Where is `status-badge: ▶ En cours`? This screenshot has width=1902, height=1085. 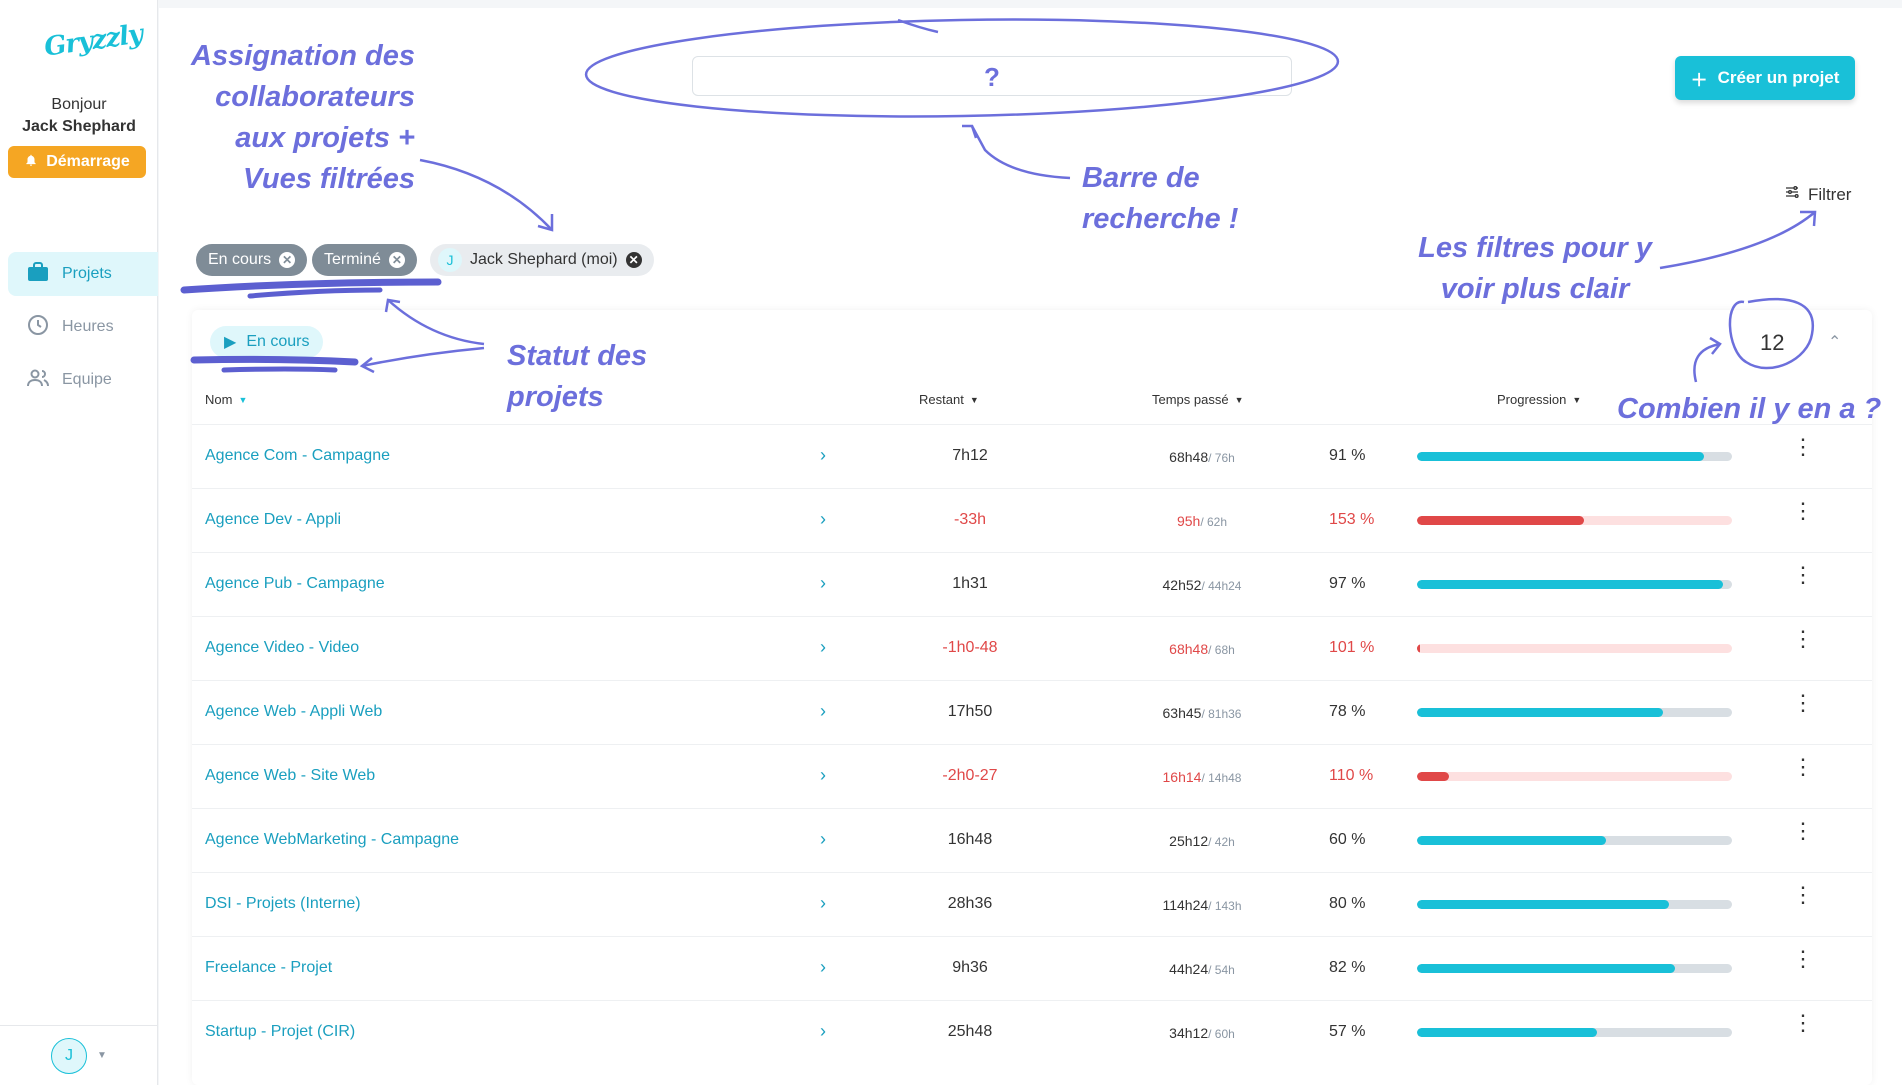 status-badge: ▶ En cours is located at coordinates (267, 342).